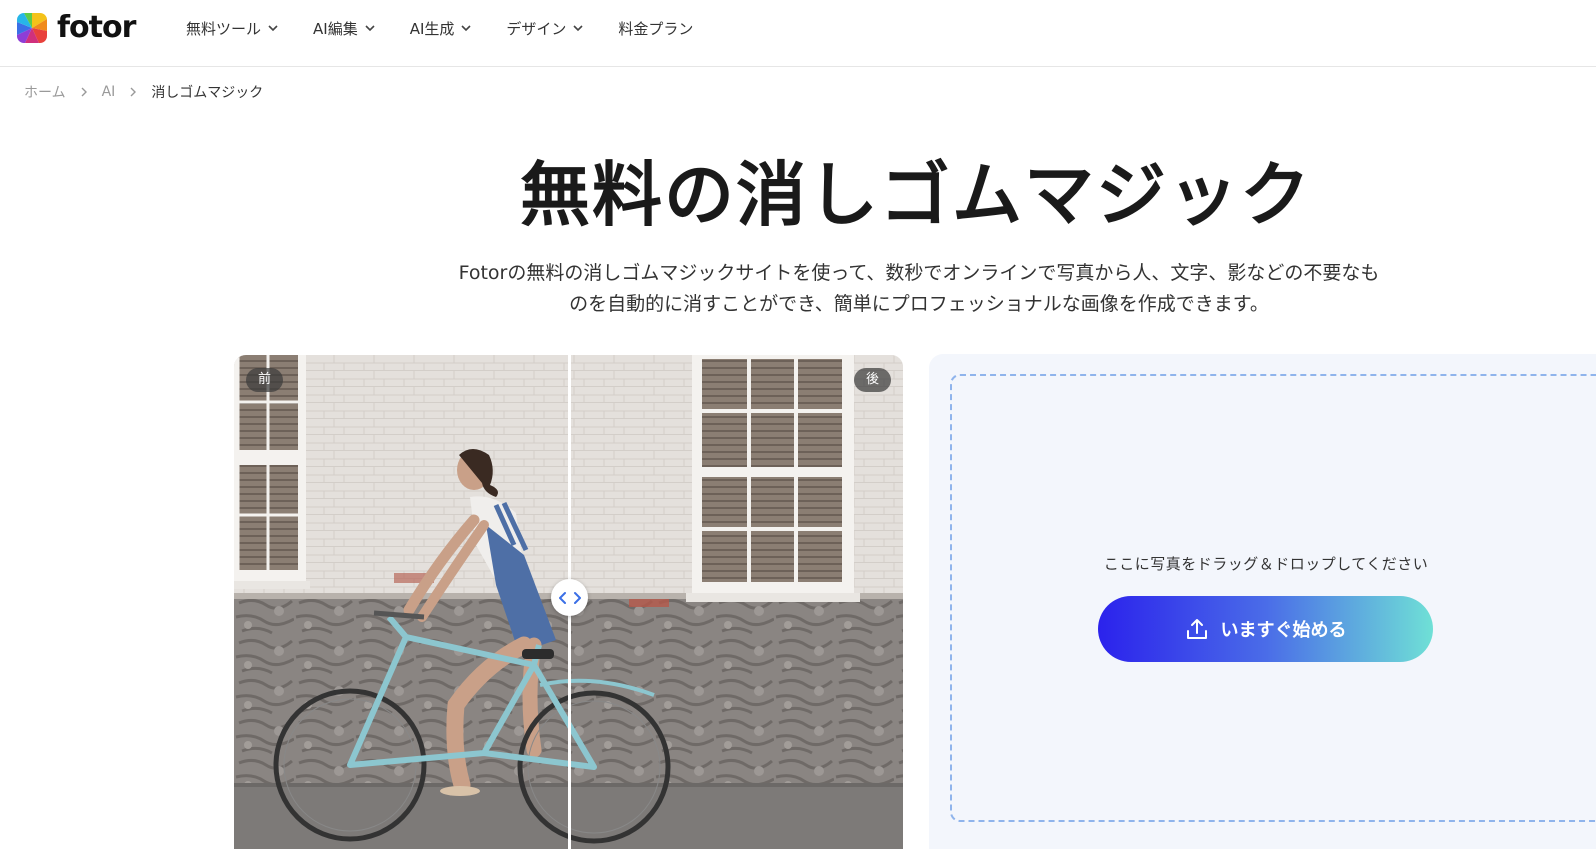 The height and width of the screenshot is (849, 1596). I want to click on nav-item-design: デザイン, so click(545, 28).